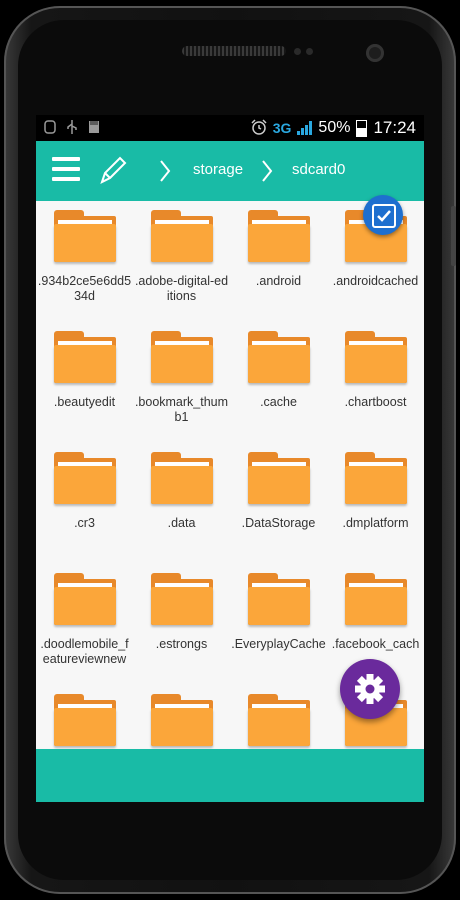 The image size is (460, 900). Describe the element at coordinates (181, 644) in the screenshot. I see `folder-name: .estrongs` at that location.